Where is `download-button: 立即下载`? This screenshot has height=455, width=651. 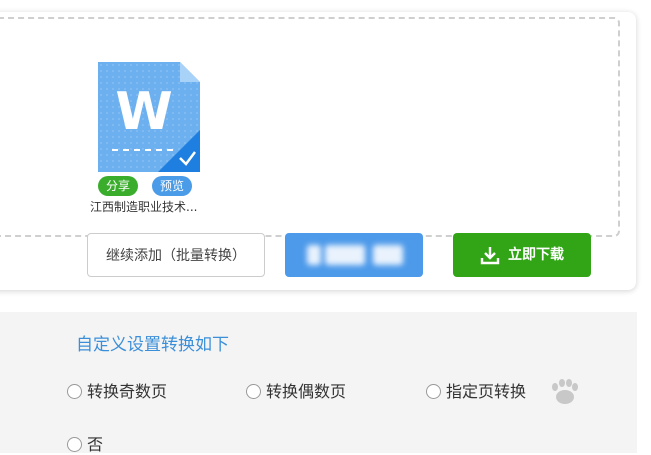
download-button: 立即下载 is located at coordinates (522, 255).